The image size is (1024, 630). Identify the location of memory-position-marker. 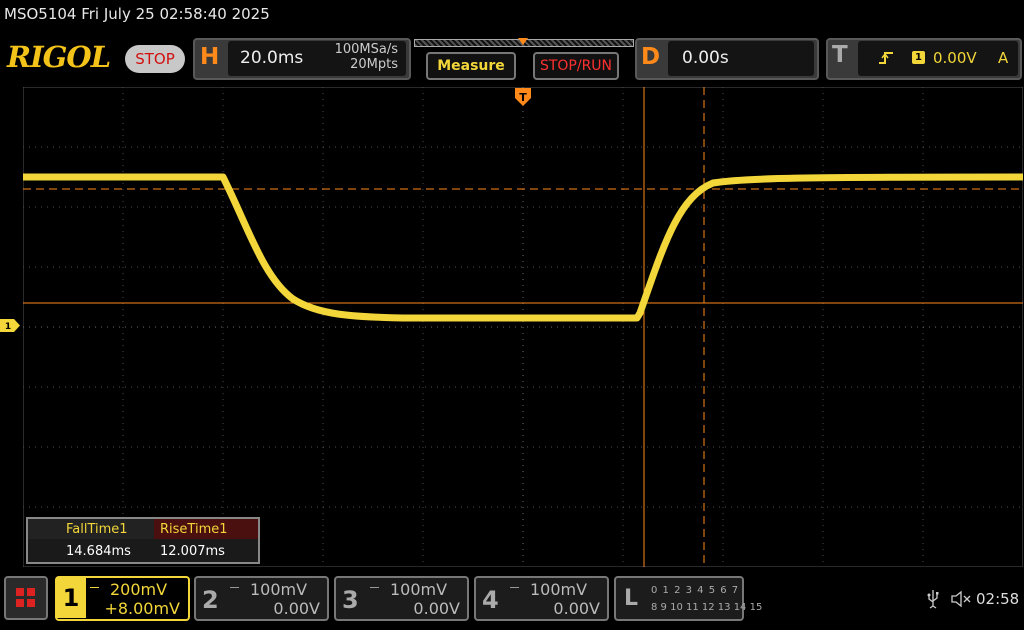
(523, 41).